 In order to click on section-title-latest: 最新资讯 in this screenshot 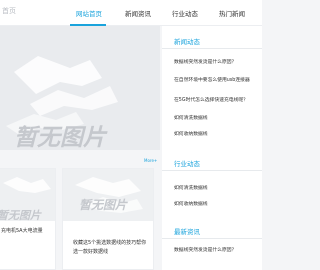, I will do `click(187, 232)`.